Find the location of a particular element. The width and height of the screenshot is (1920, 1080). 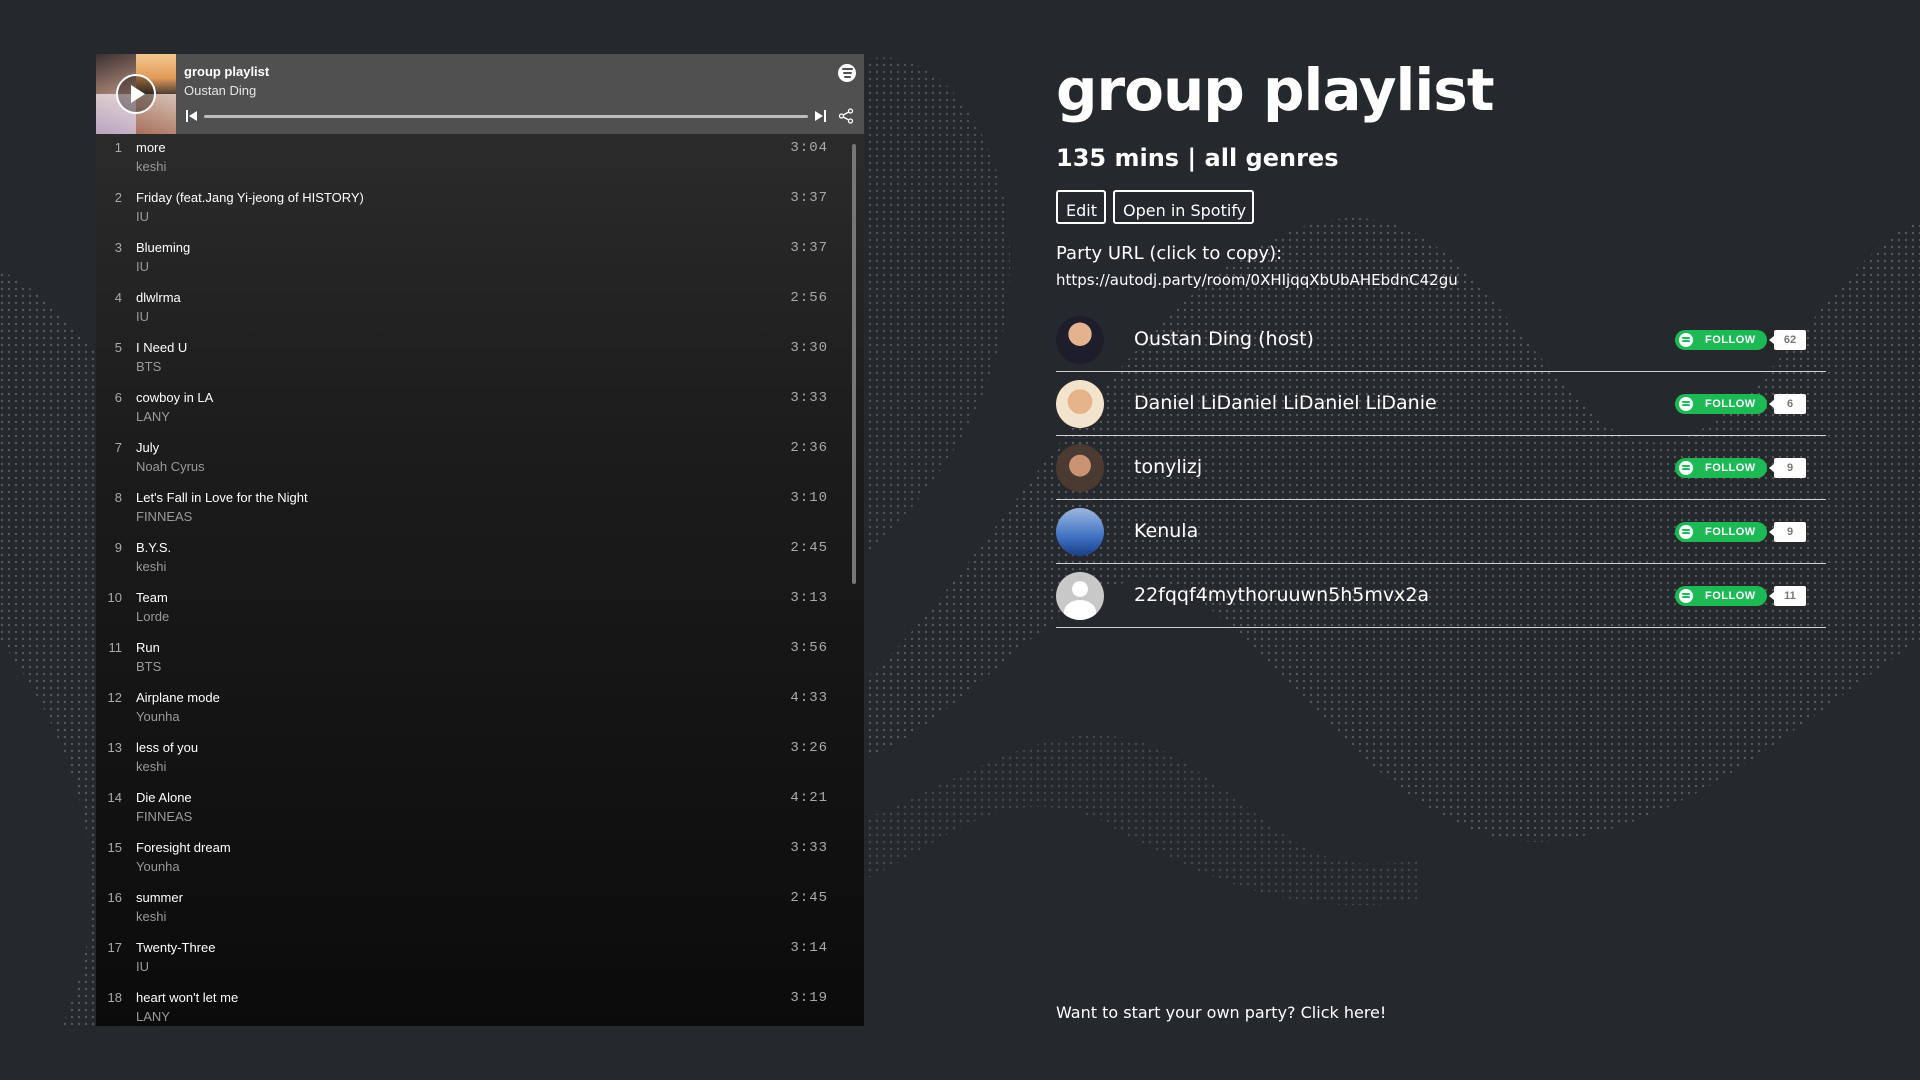

participant-row: 22fqqf4mythoruuwn5h5mvx2a FOLLOW 11 is located at coordinates (1441, 596).